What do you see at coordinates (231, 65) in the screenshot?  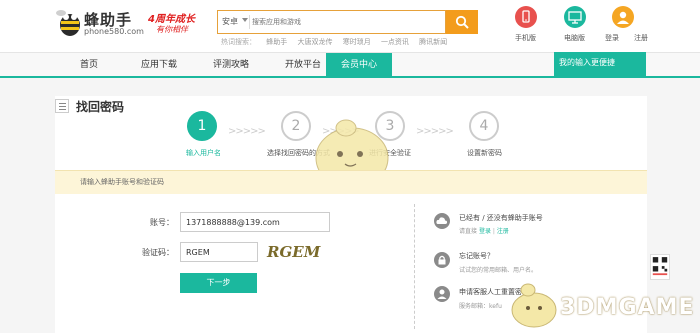 I see `nav-item-reviews: 评测攻略` at bounding box center [231, 65].